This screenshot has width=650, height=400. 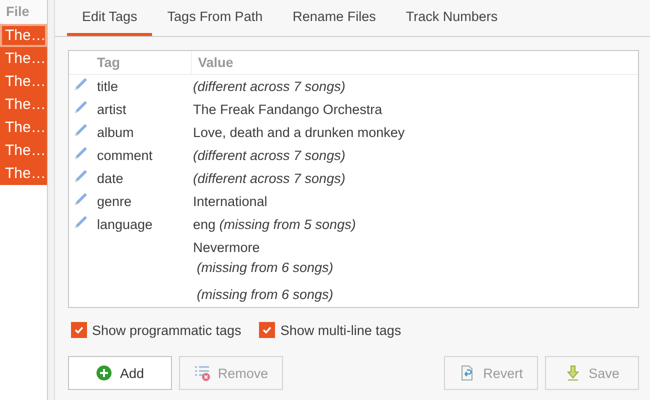 What do you see at coordinates (114, 201) in the screenshot?
I see `tag-name: genre` at bounding box center [114, 201].